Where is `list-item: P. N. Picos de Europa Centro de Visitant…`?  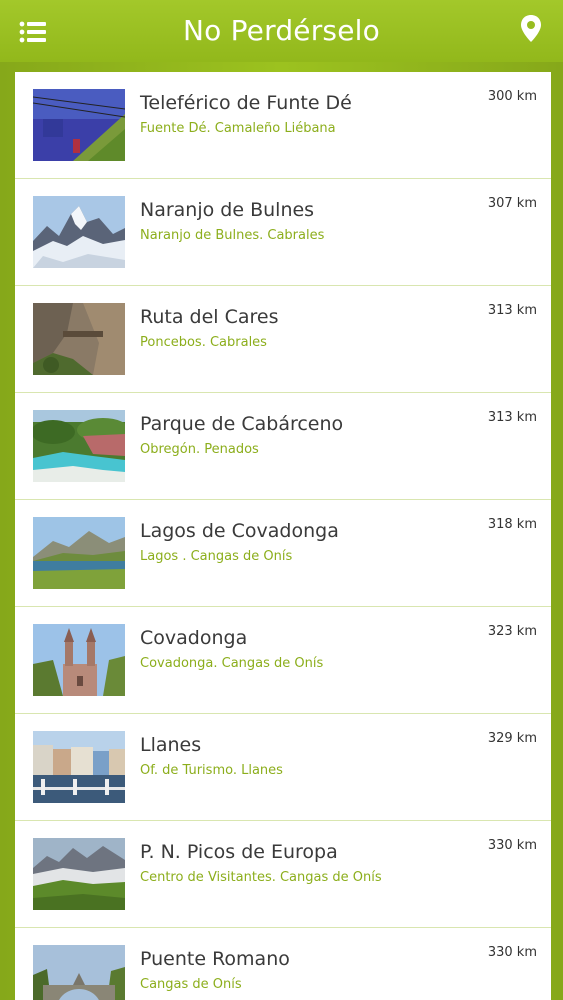 list-item: P. N. Picos de Europa Centro de Visitant… is located at coordinates (283, 874).